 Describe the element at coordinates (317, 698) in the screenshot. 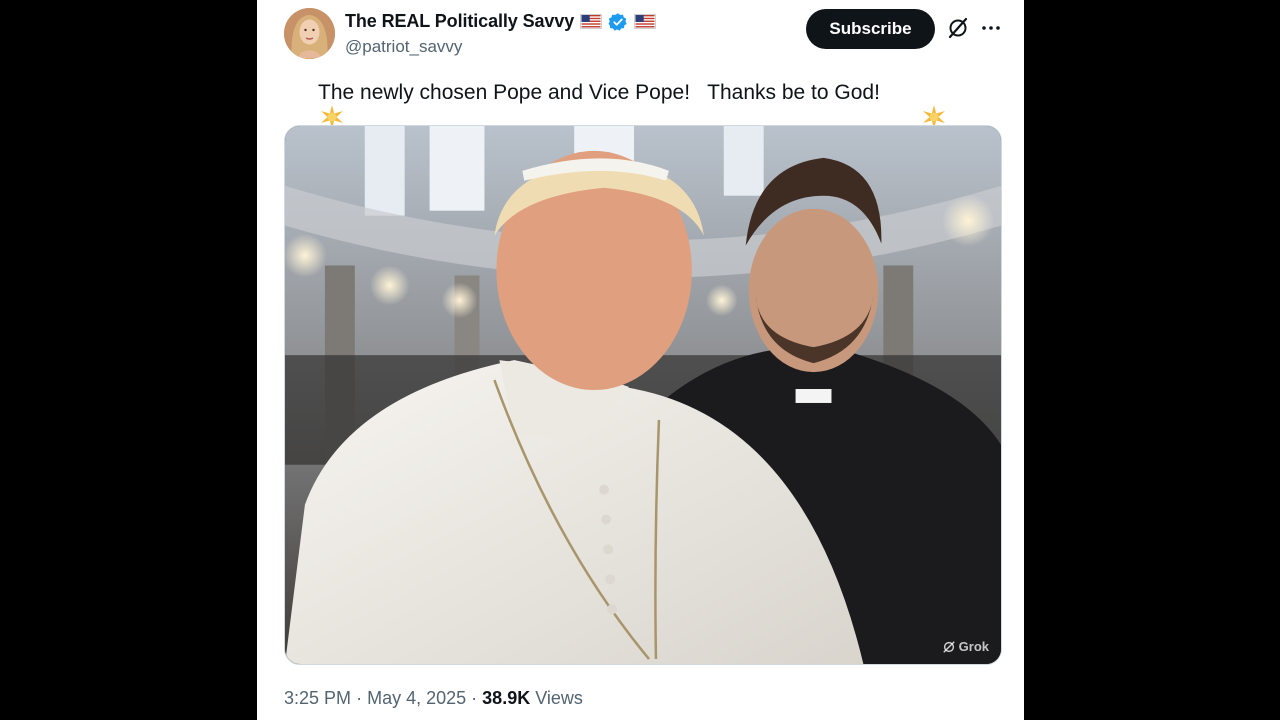

I see `post-time: 3:25 PM` at that location.